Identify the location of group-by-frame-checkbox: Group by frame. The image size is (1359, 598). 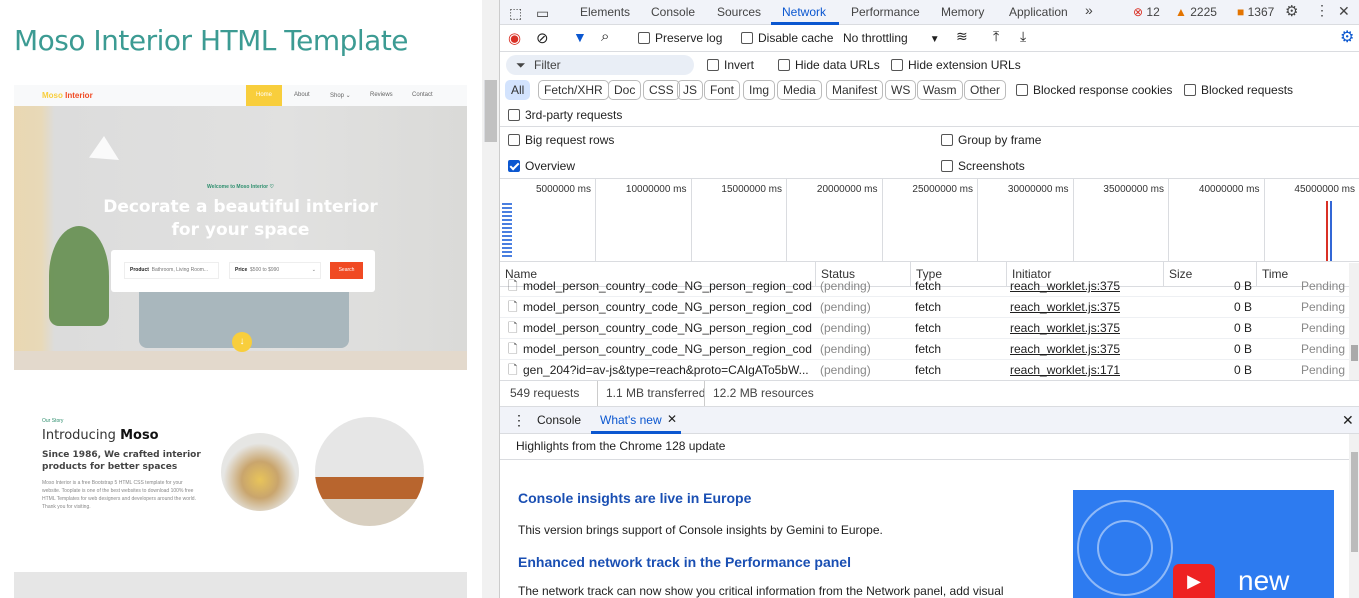
(991, 140).